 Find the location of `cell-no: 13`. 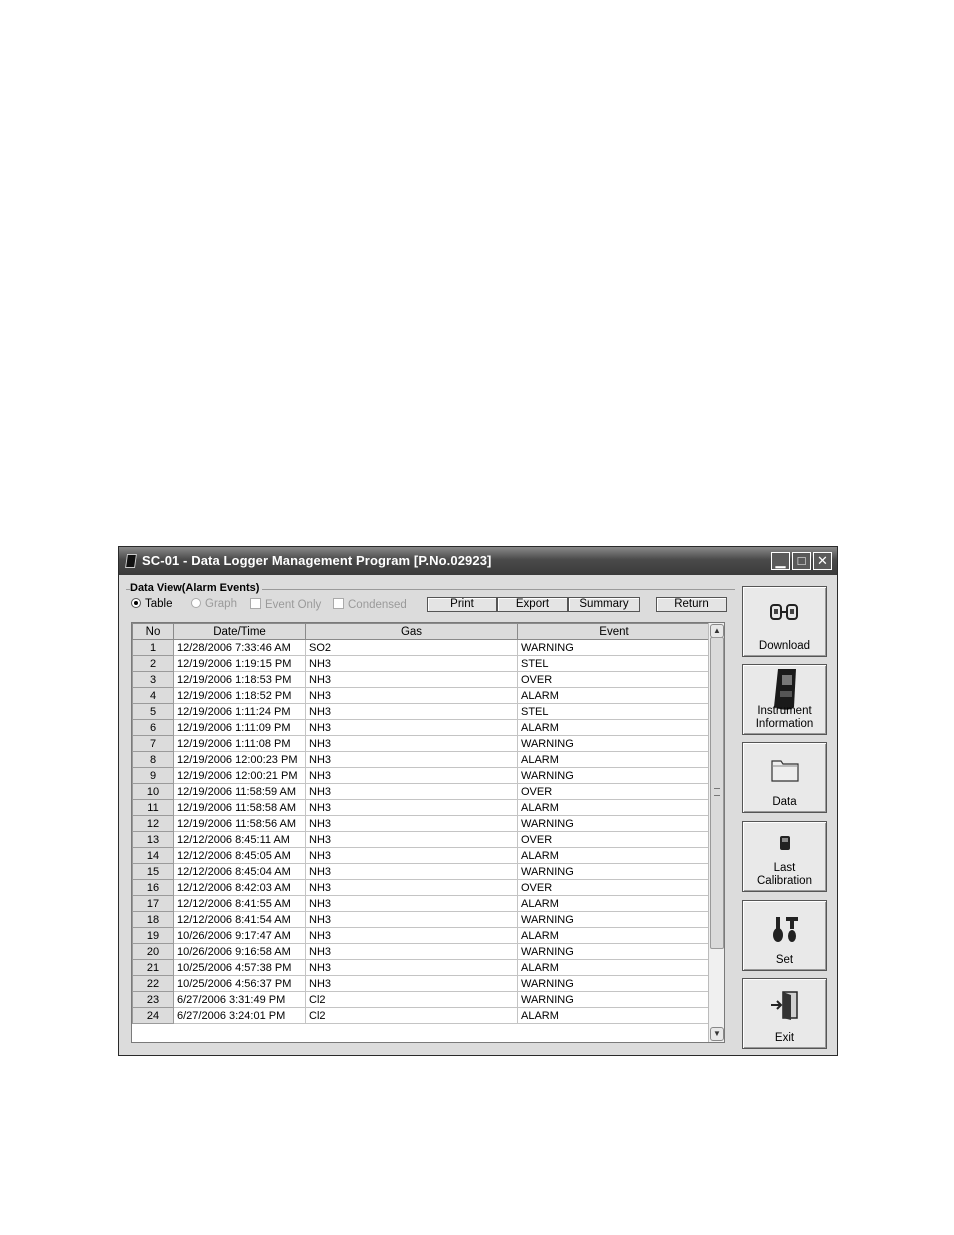

cell-no: 13 is located at coordinates (153, 839).